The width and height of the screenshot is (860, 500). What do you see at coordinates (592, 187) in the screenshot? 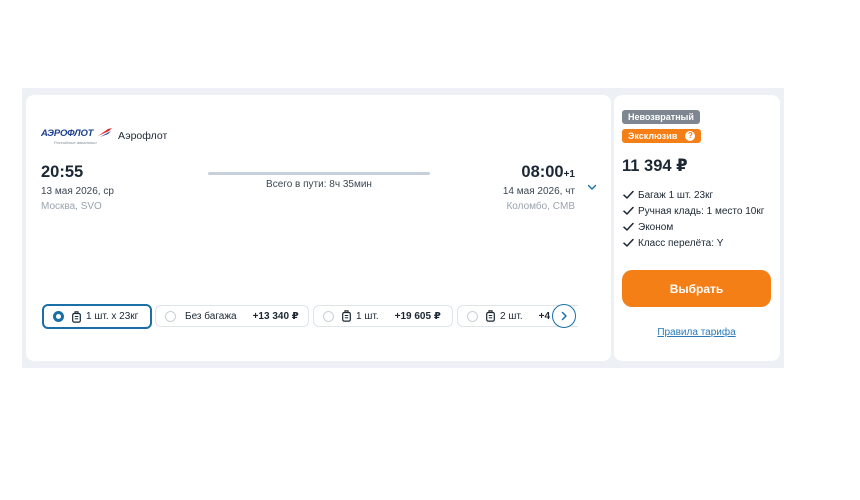
I see `chevron-down-icon` at bounding box center [592, 187].